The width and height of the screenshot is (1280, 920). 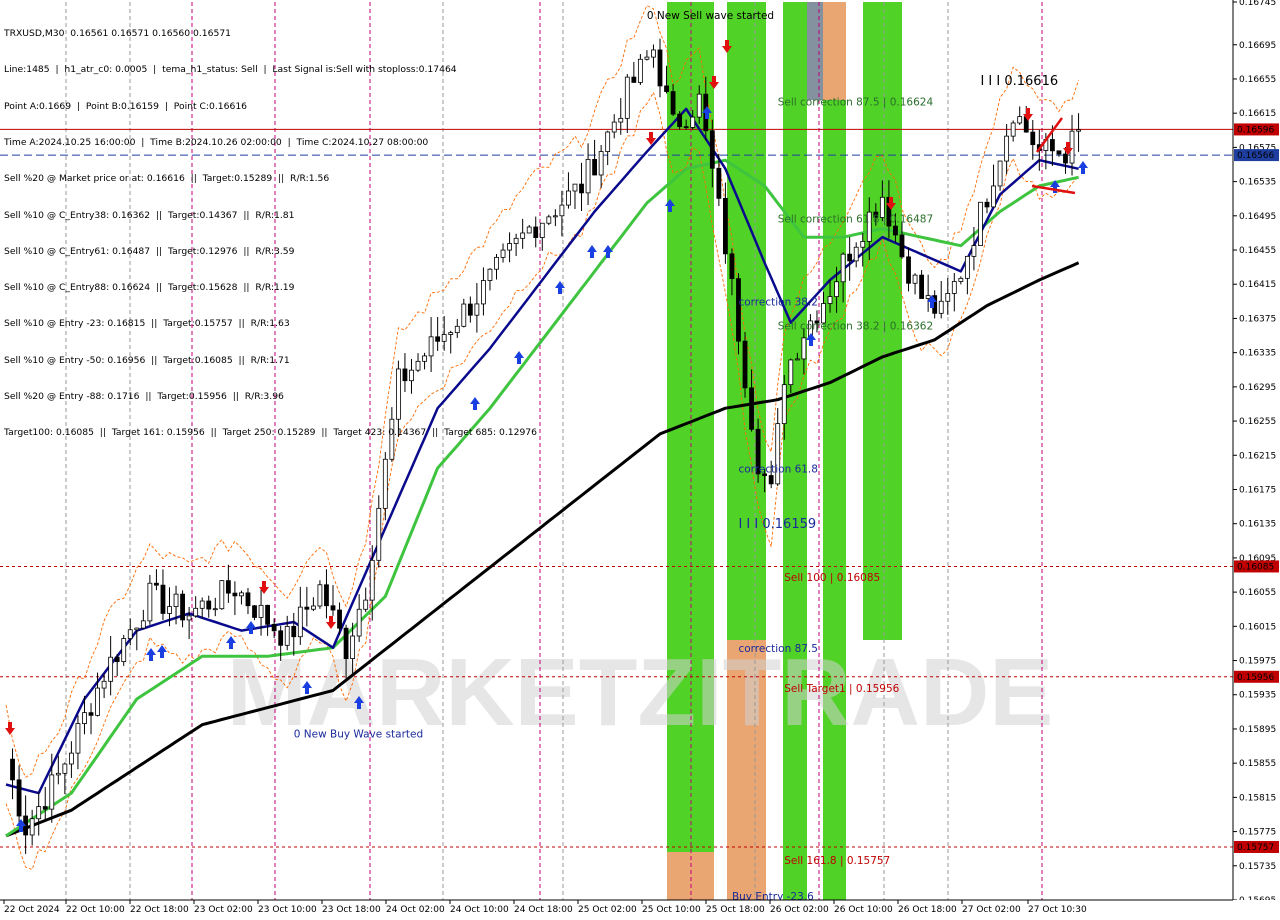 I want to click on time-tick-label: 25 Oct 10:00, so click(x=671, y=910).